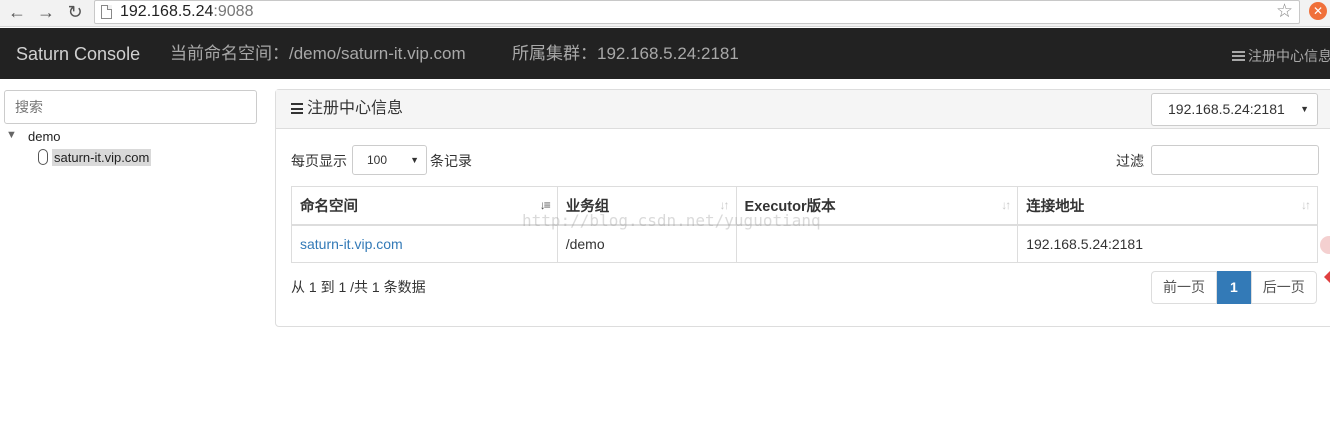  I want to click on edge-arrow-icon, so click(1327, 277).